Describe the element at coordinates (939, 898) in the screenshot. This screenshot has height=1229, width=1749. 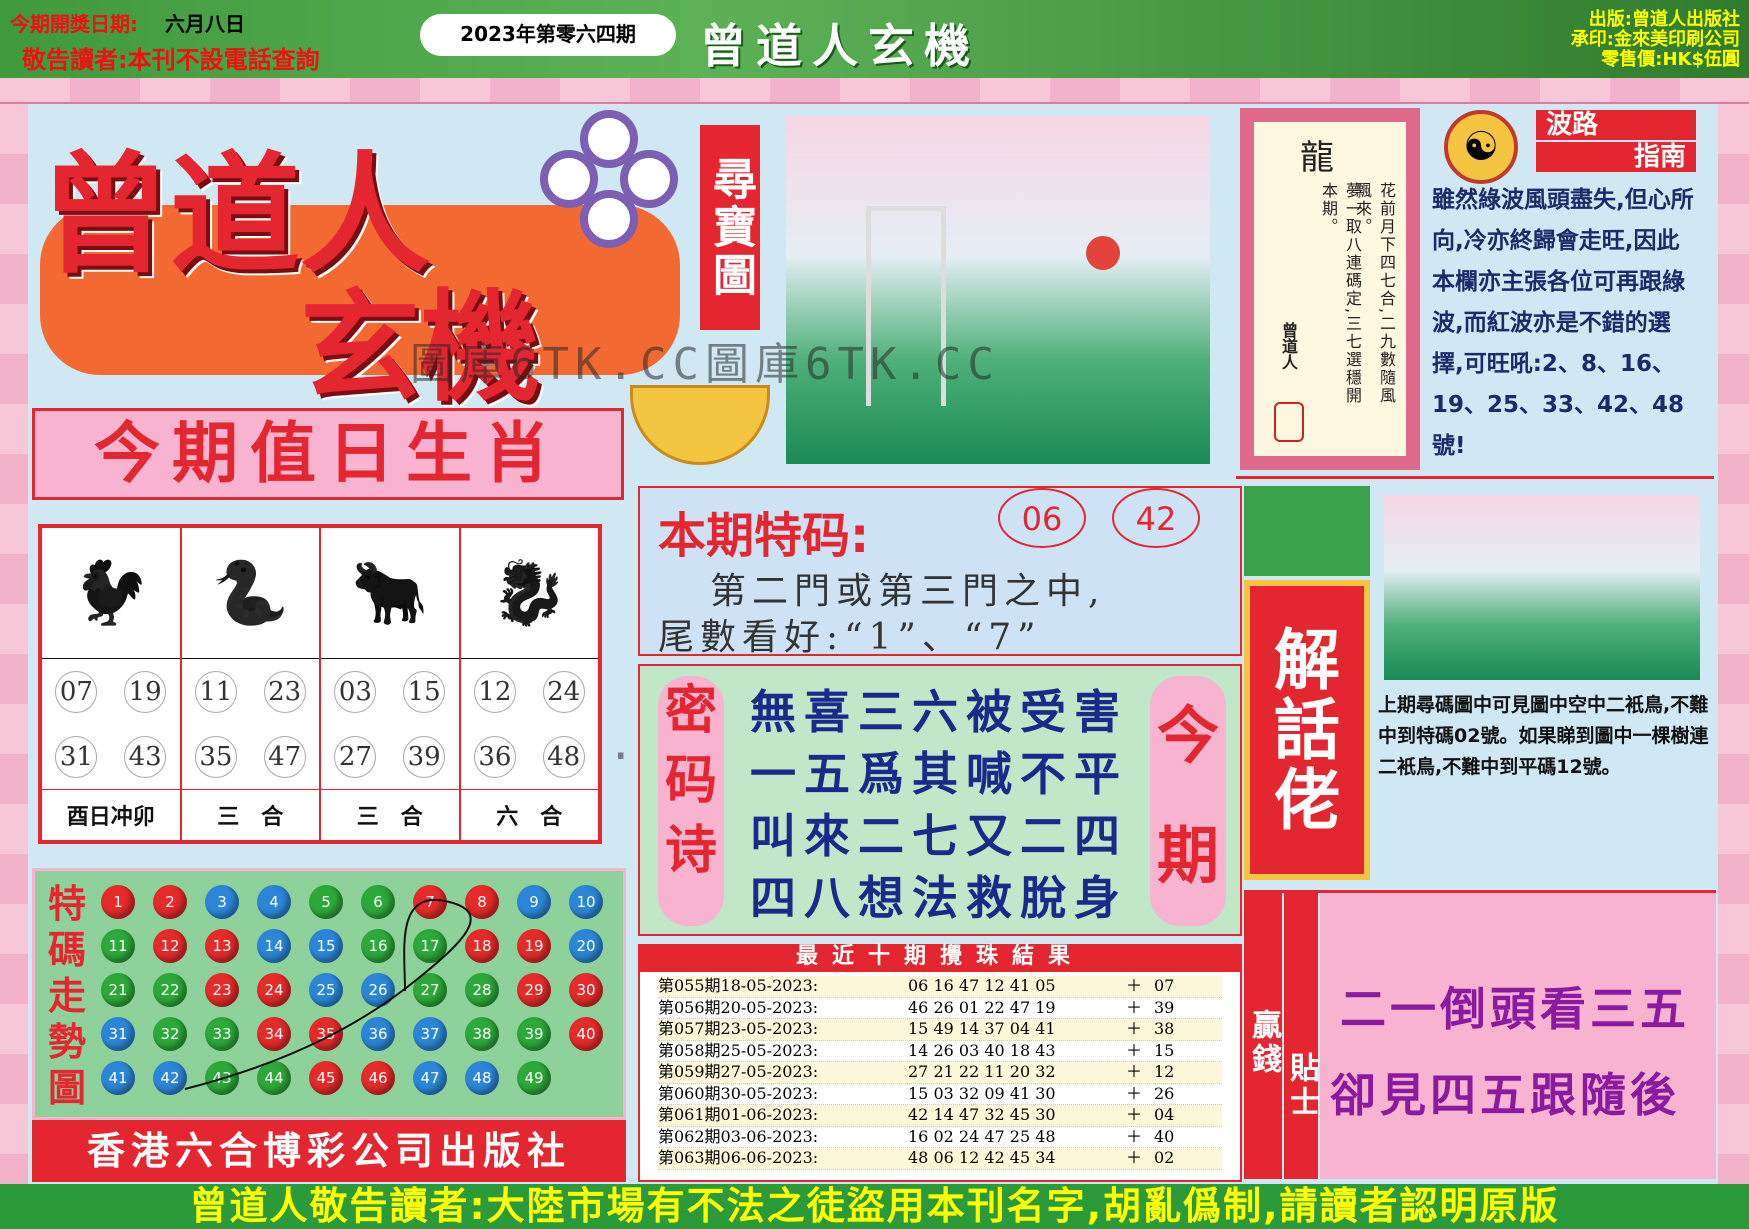
I see `poem-line: 四八想法救脫身` at that location.